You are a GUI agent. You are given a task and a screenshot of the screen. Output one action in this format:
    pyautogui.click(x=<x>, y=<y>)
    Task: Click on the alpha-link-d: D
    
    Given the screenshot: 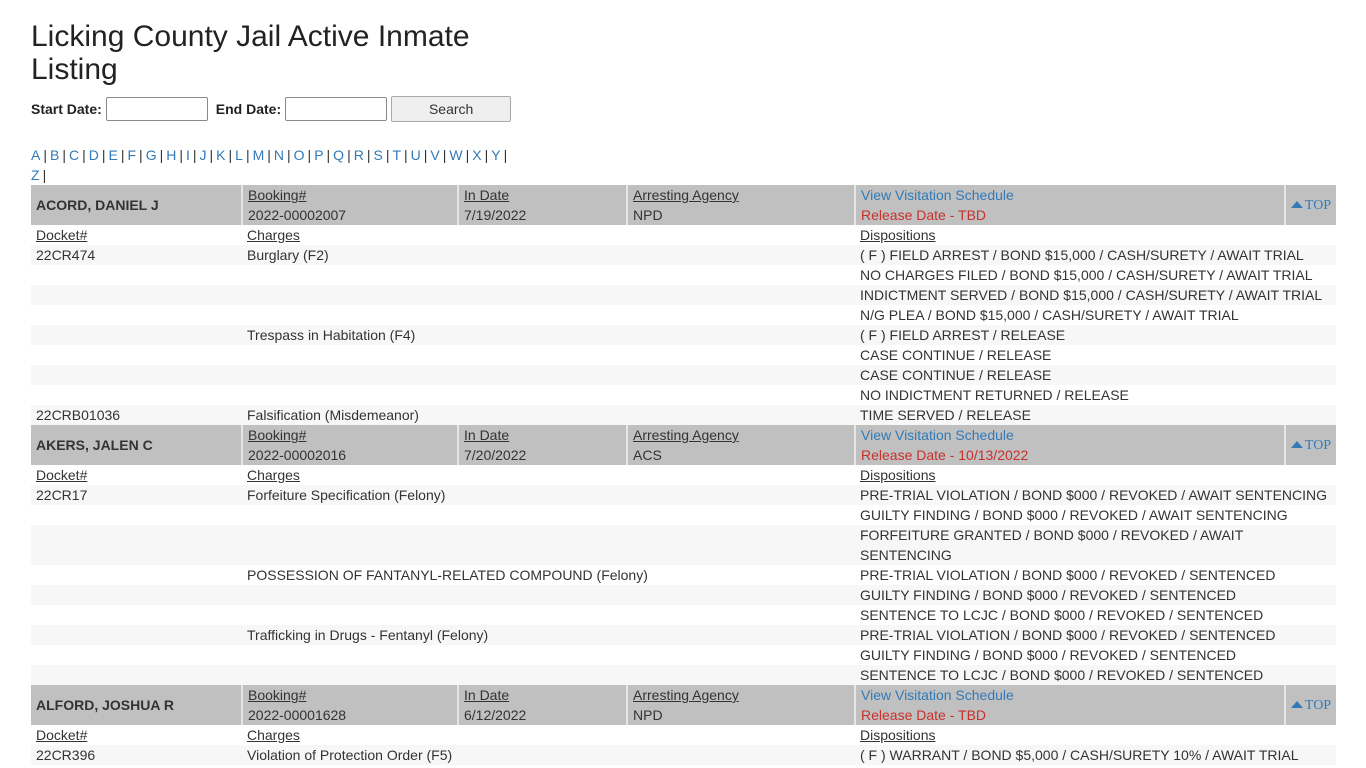 What is the action you would take?
    pyautogui.click(x=94, y=155)
    